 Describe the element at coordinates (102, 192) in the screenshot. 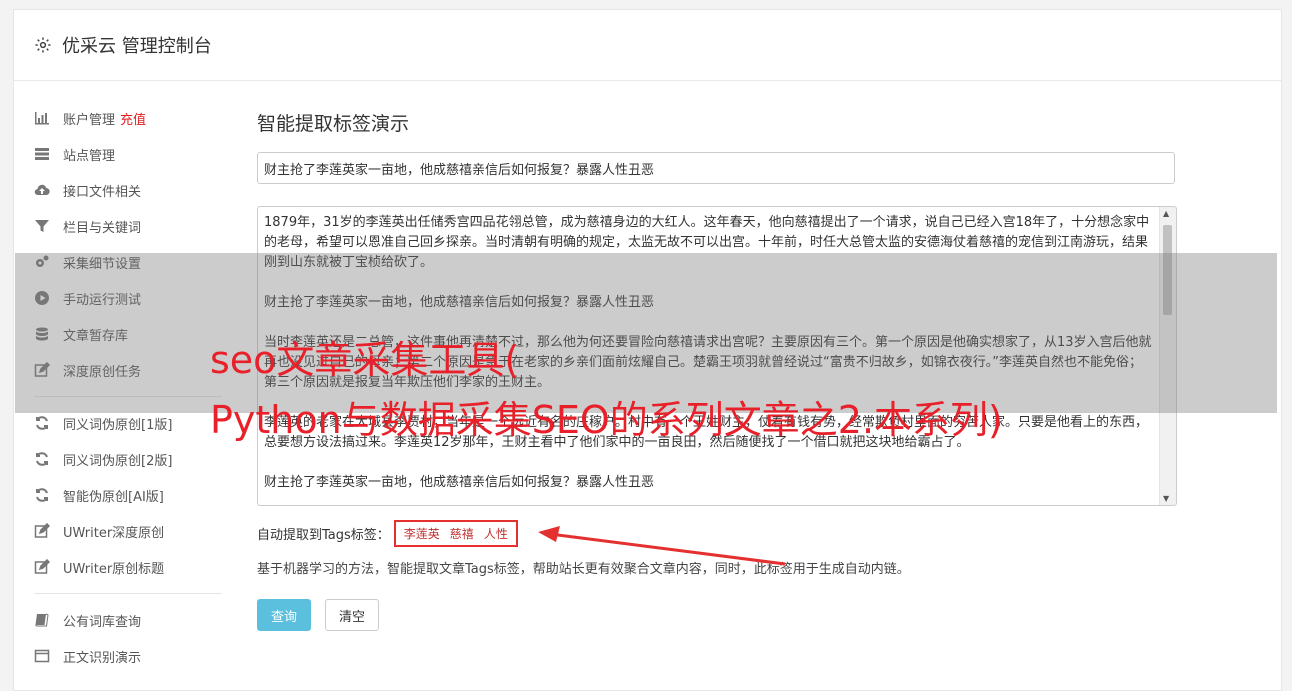

I see `sidebar-item-label: 接口文件相关` at that location.